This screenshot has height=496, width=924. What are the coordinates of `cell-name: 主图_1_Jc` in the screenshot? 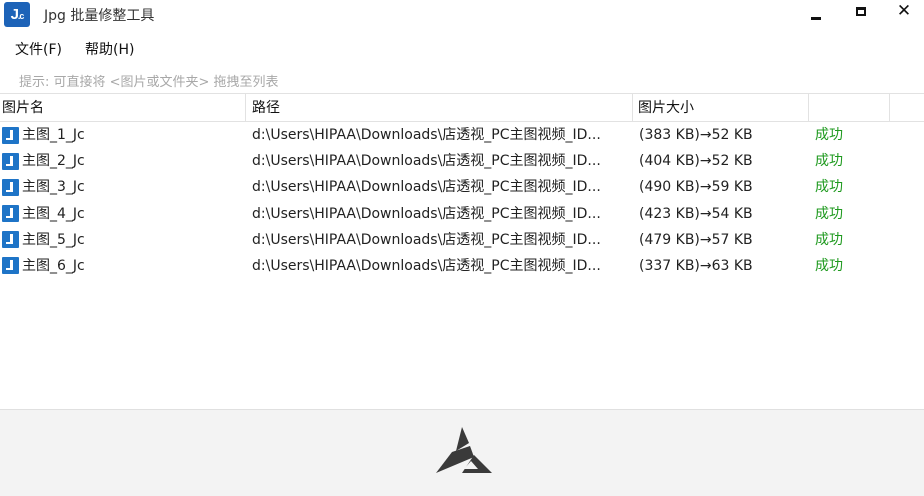 It's located at (120, 135).